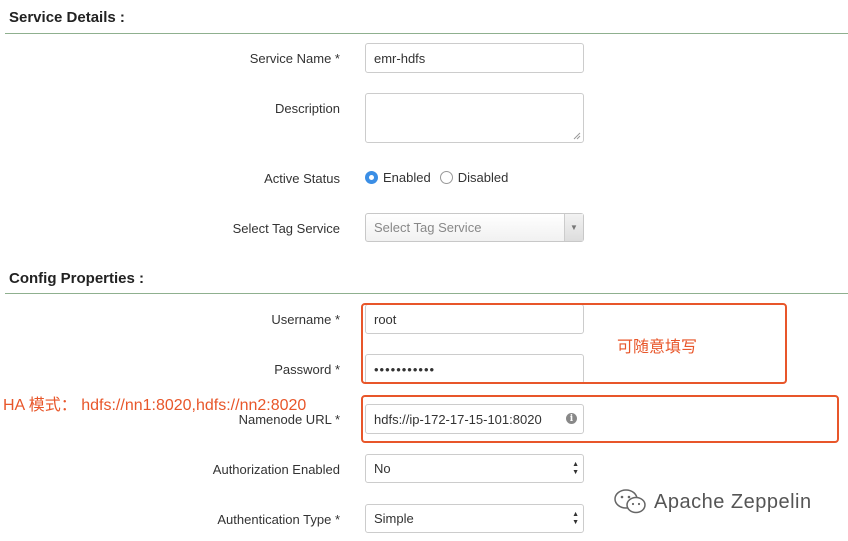 The height and width of the screenshot is (541, 848). I want to click on dropdown-arrow-icon: ▼, so click(573, 227).